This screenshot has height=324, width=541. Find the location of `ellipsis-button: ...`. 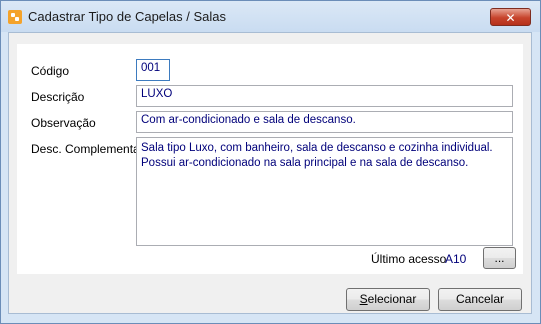

ellipsis-button: ... is located at coordinates (499, 258).